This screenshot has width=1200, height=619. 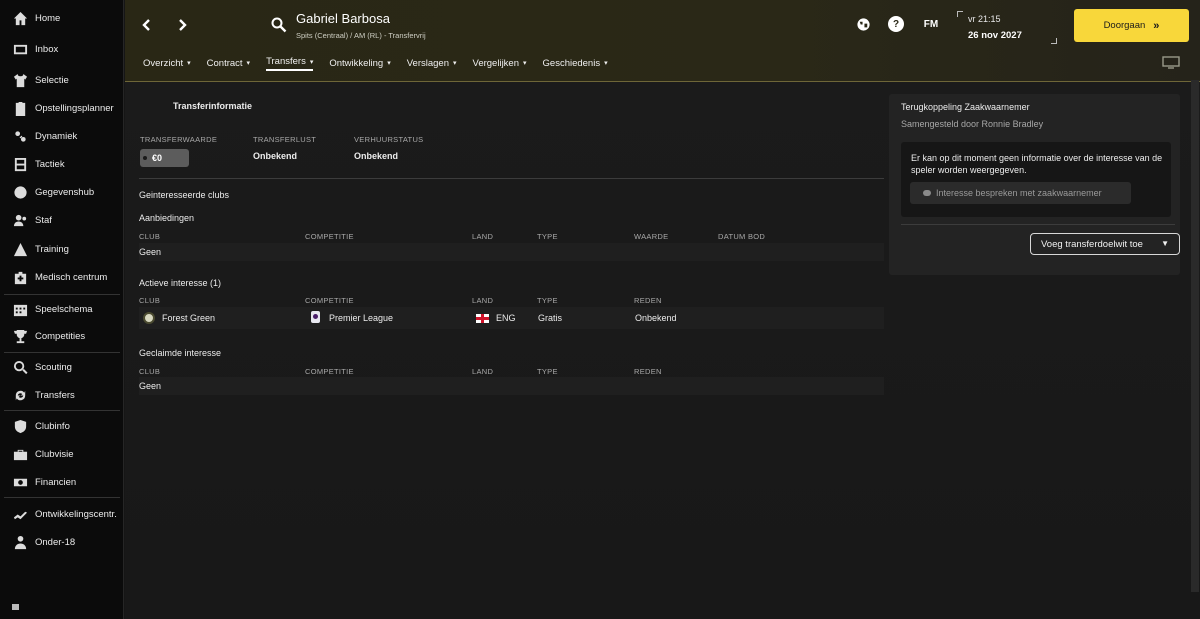 What do you see at coordinates (20, 309) in the screenshot?
I see `calendar-icon` at bounding box center [20, 309].